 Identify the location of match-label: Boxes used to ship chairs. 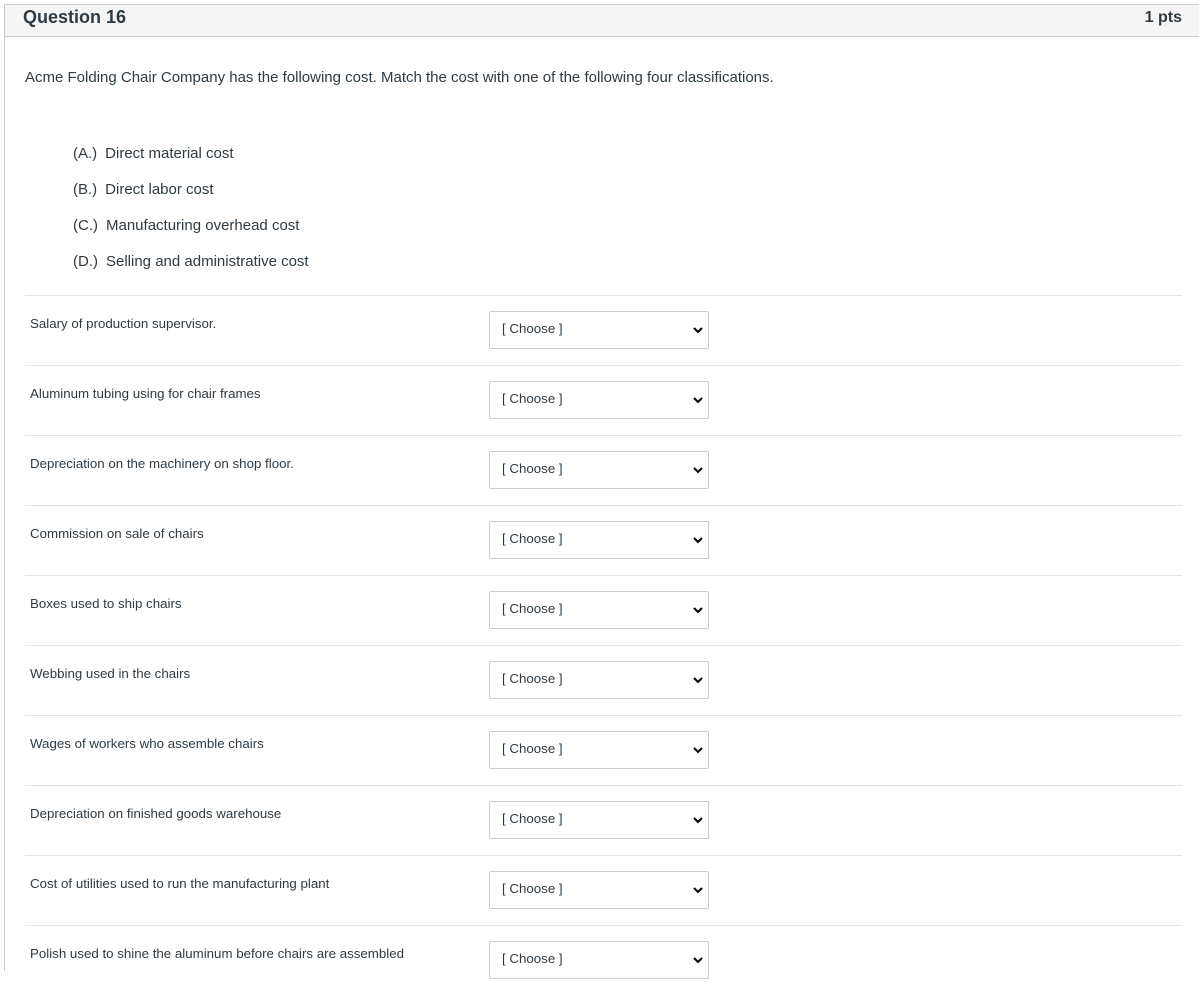
(106, 603).